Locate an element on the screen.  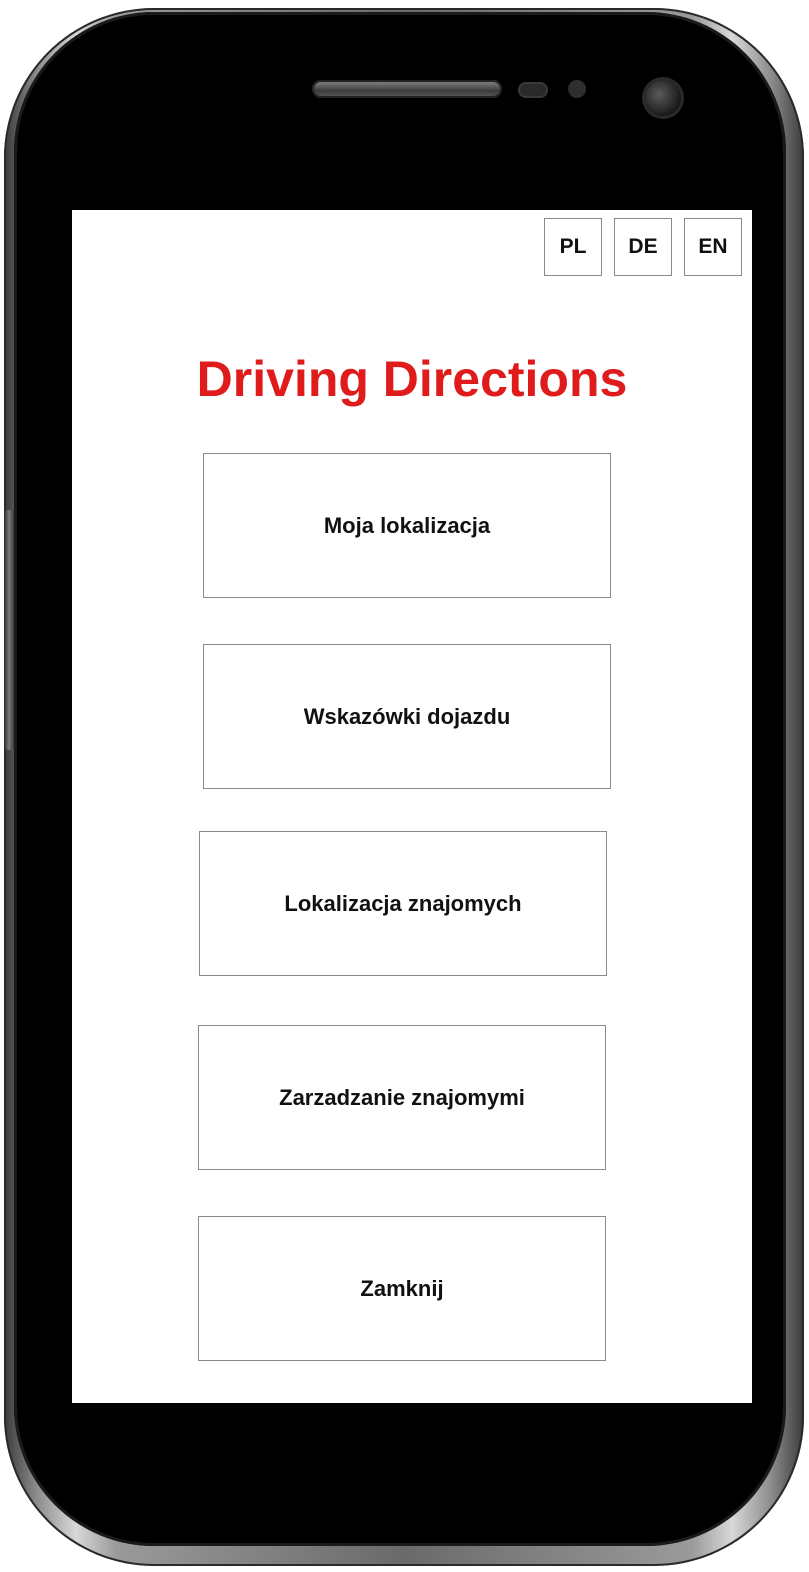
driving-directions-button: Wskazówki dojazdu is located at coordinates (407, 716).